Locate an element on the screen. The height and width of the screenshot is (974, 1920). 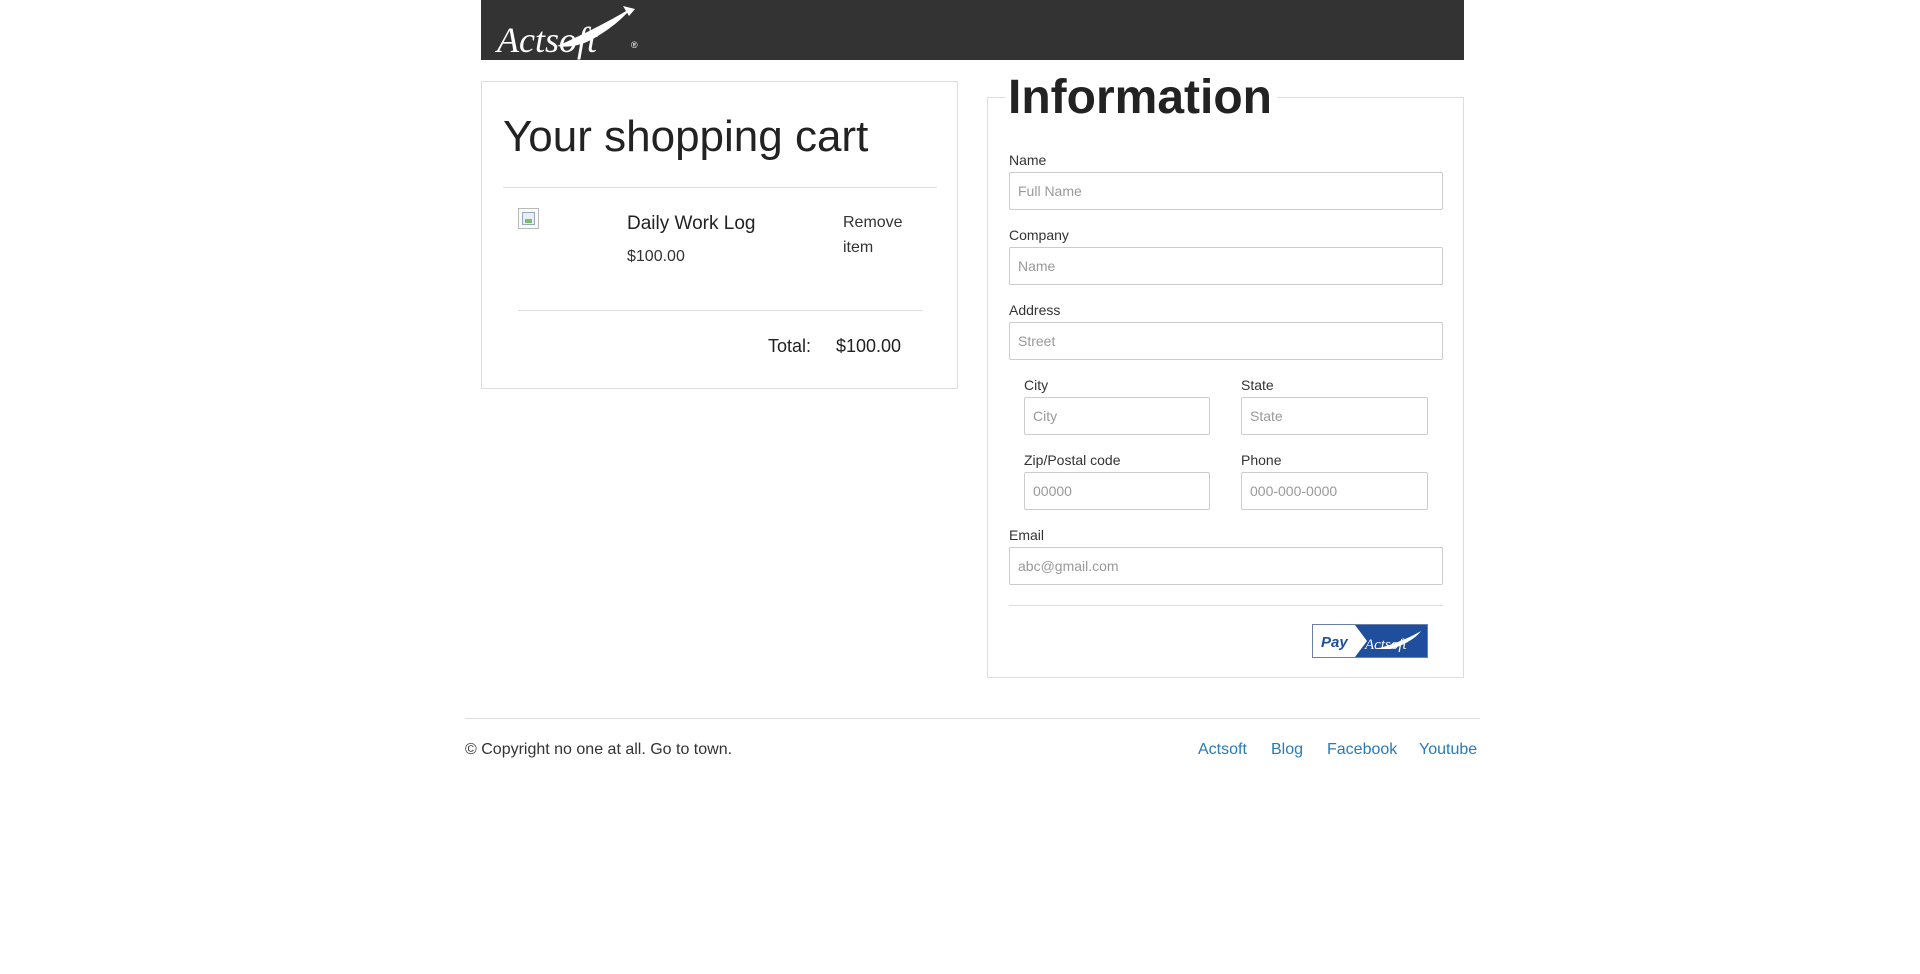
pay-brand-text: Actsoft is located at coordinates (1385, 645).